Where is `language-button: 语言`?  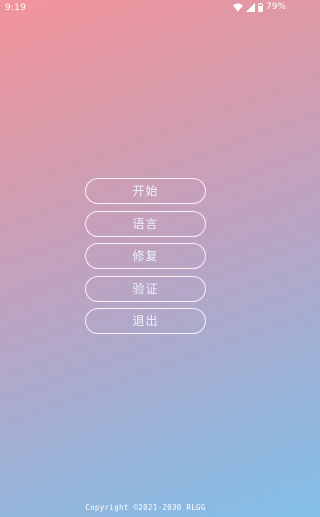 language-button: 语言 is located at coordinates (145, 223).